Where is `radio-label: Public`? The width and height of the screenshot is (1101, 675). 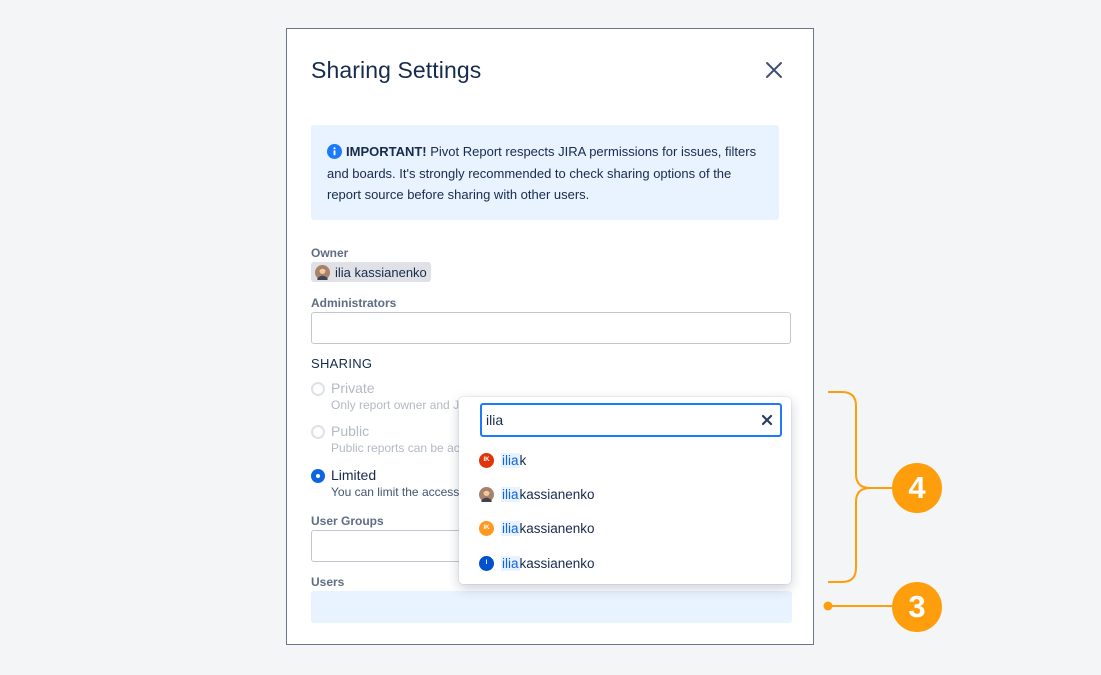 radio-label: Public is located at coordinates (350, 431).